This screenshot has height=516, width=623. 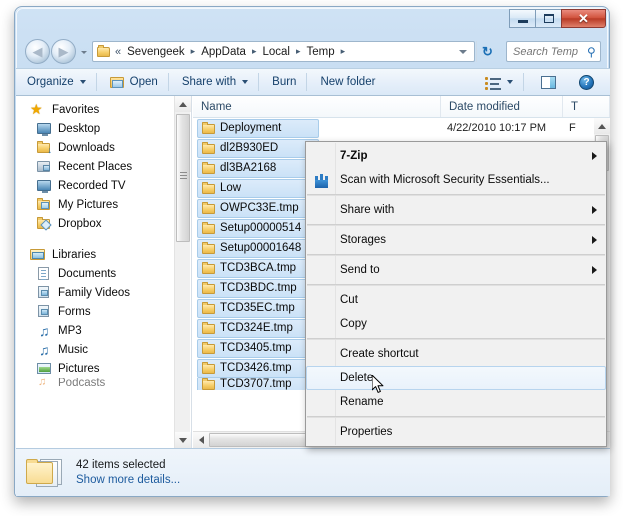 What do you see at coordinates (456, 156) in the screenshot?
I see `menu-item-7-zip: 7-Zip` at bounding box center [456, 156].